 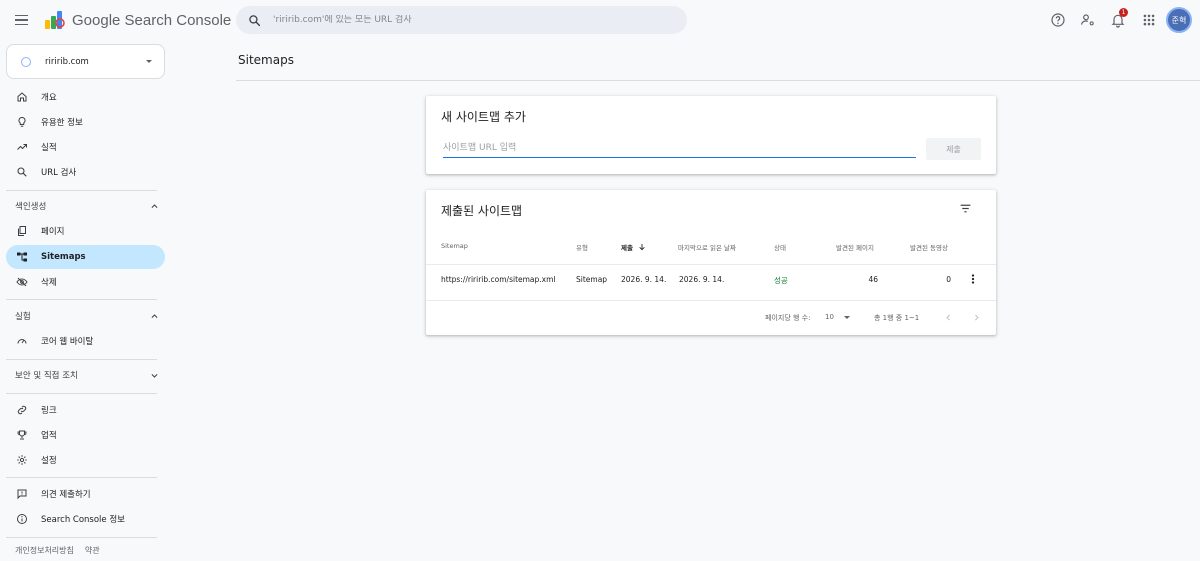 I want to click on main-menu-button, so click(x=22, y=20).